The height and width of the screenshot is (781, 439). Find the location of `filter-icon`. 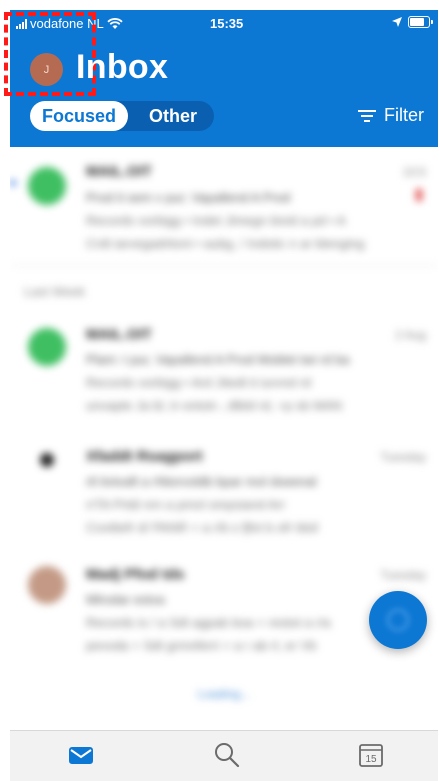

filter-icon is located at coordinates (367, 116).